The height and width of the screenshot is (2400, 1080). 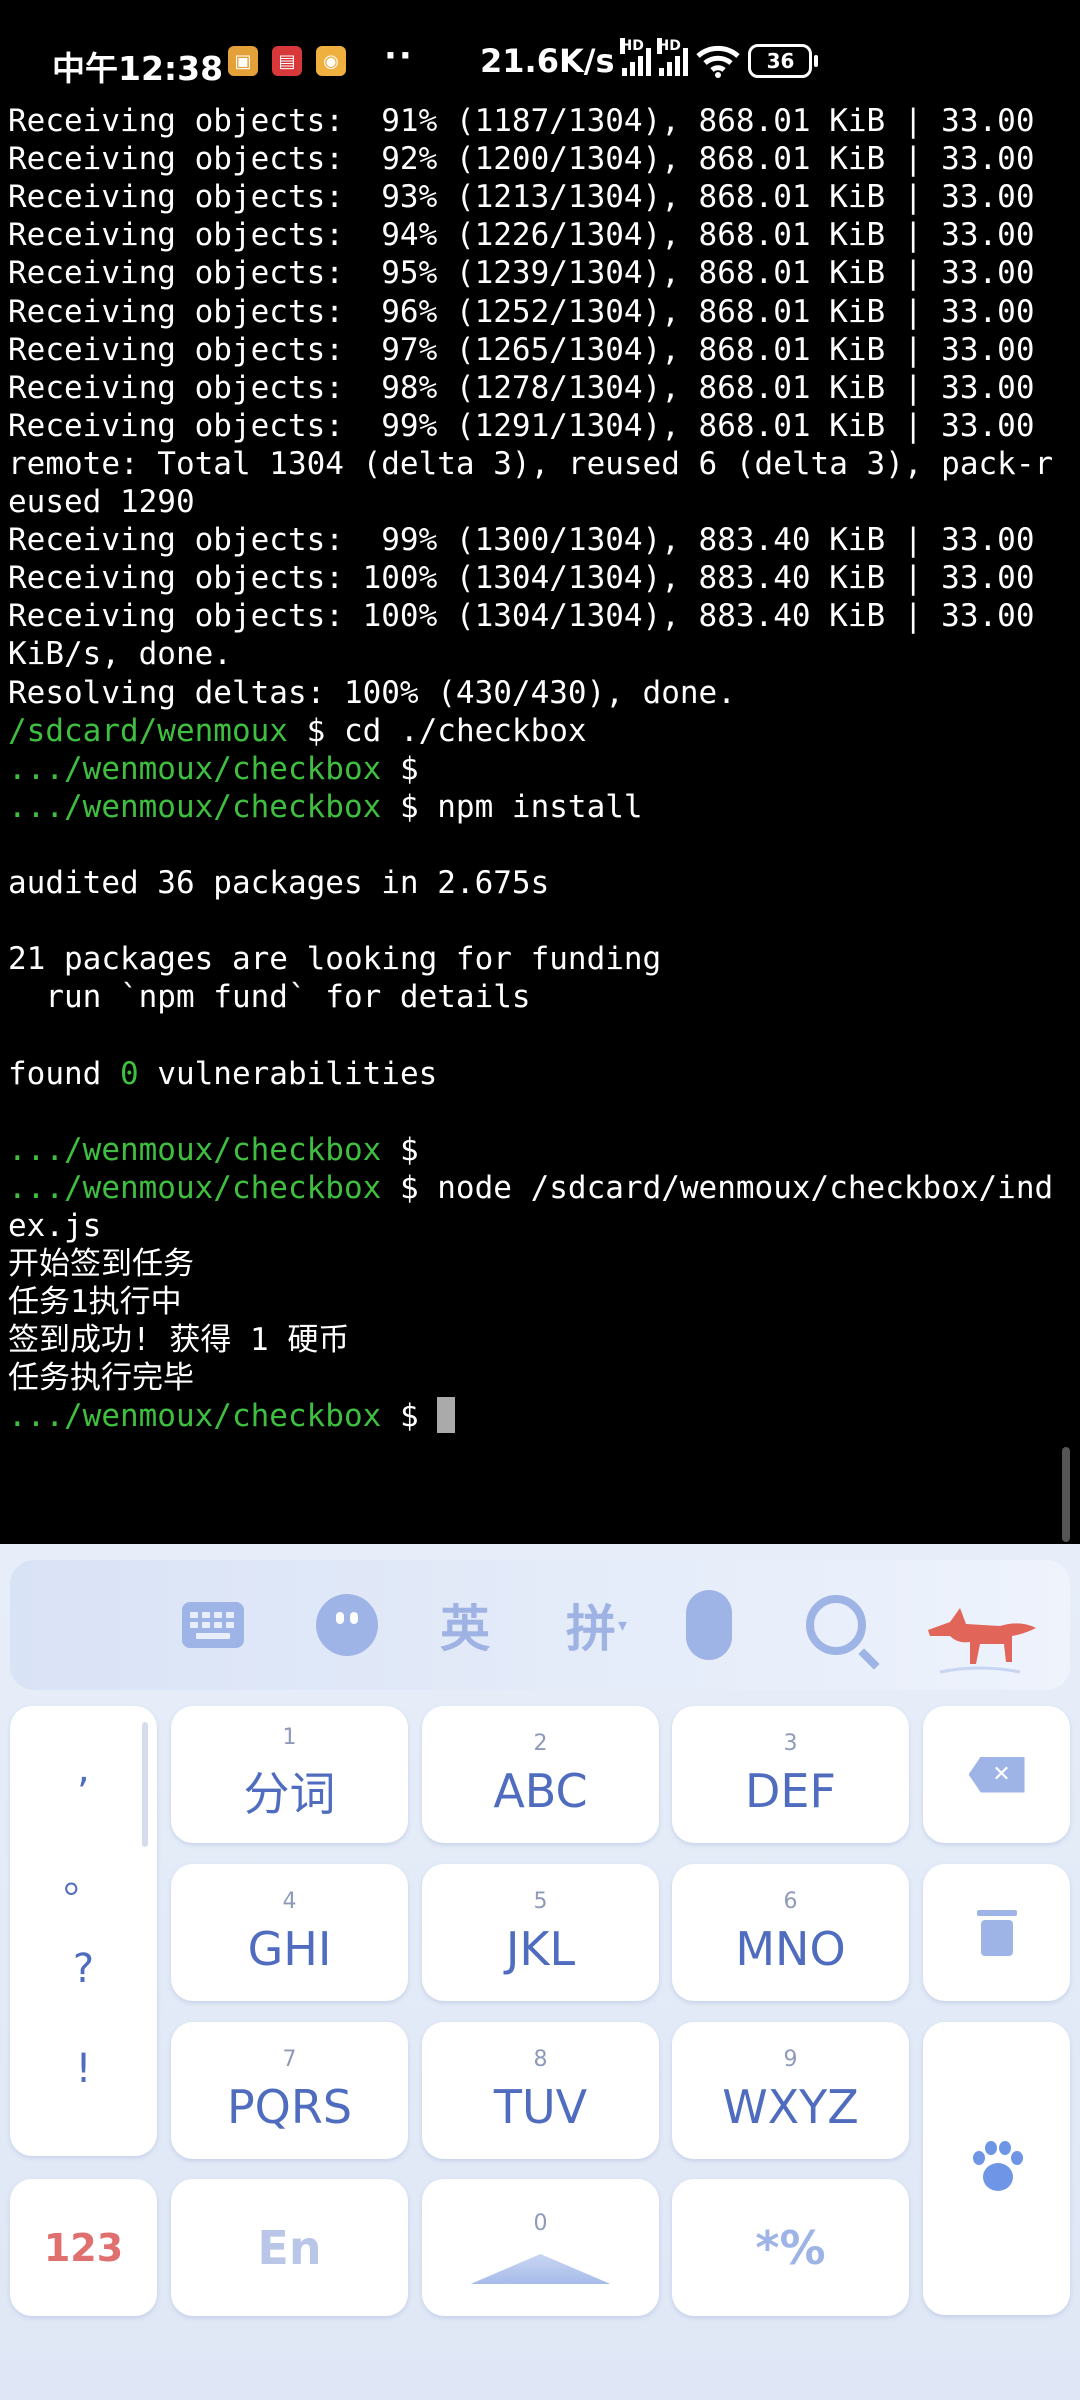 I want to click on key-label: En, so click(x=289, y=2247).